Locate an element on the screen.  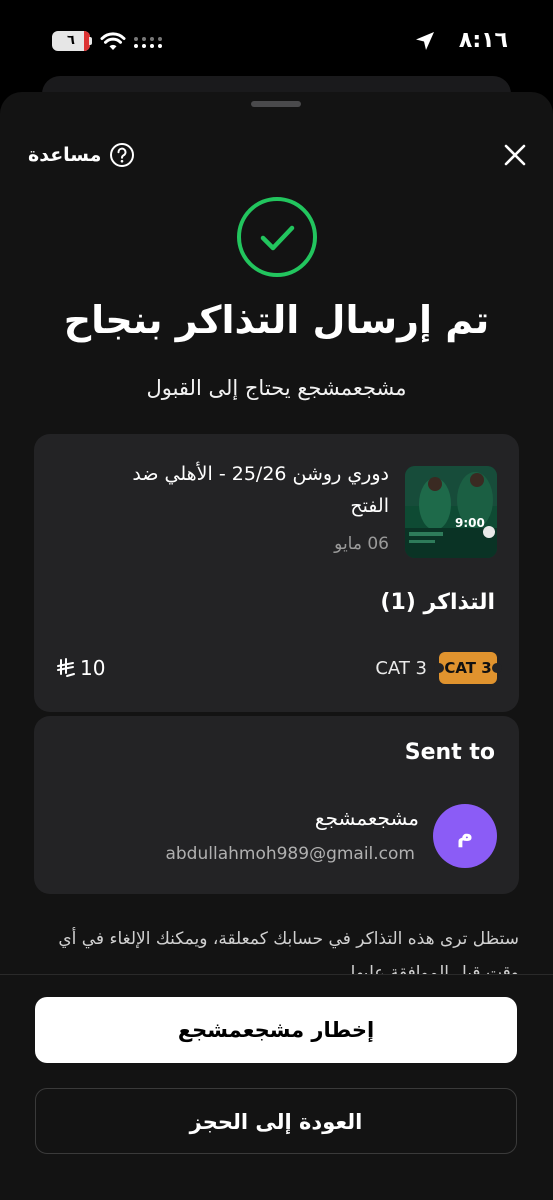
status-time: ٨:١٦ is located at coordinates (483, 40).